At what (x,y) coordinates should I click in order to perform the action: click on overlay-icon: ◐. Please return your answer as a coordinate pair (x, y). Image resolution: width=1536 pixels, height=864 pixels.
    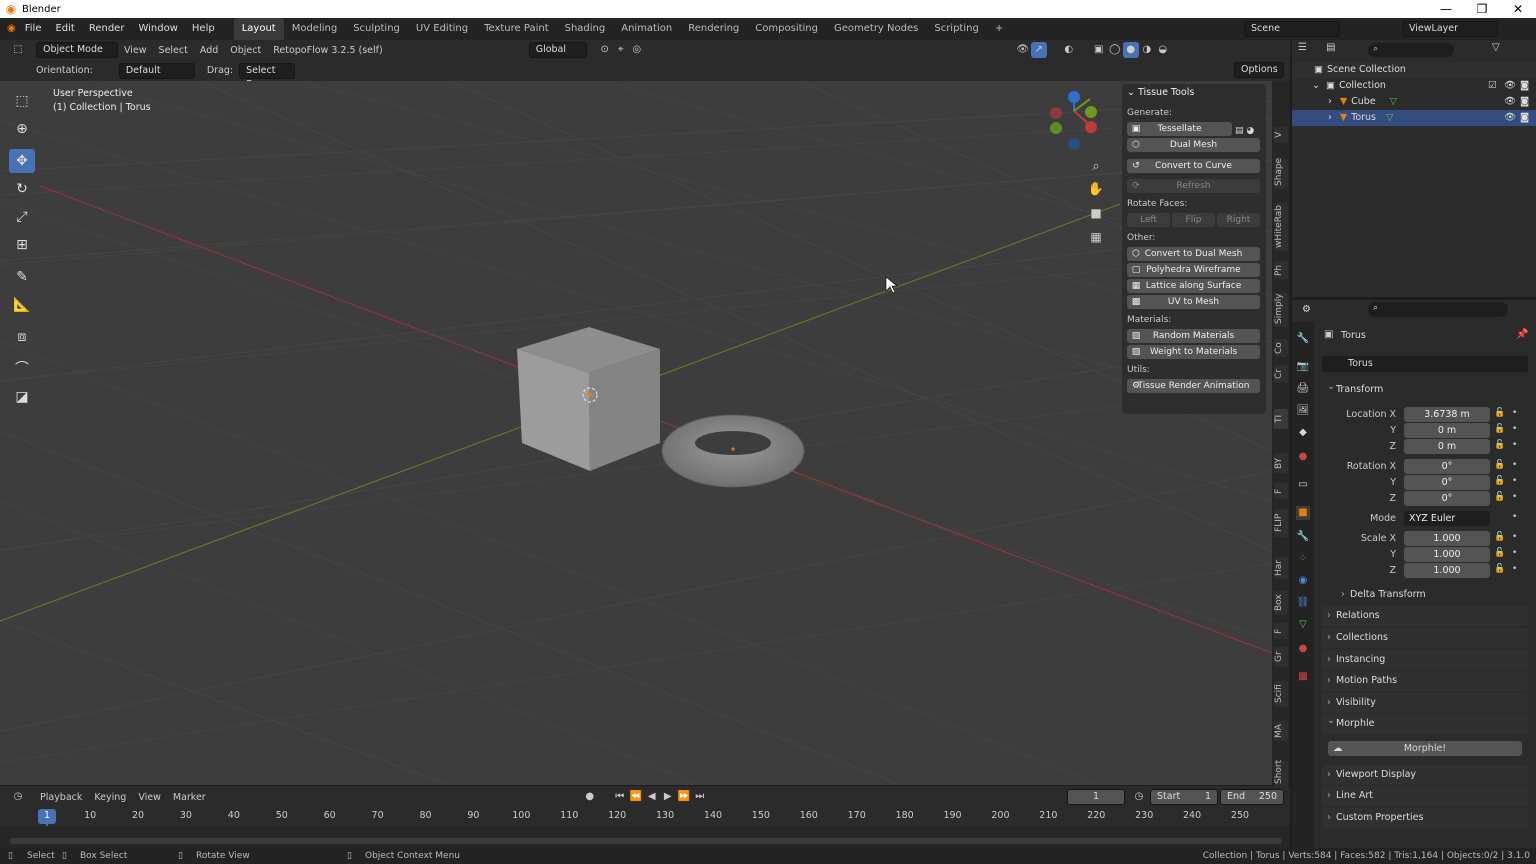
    Looking at the image, I should click on (1069, 50).